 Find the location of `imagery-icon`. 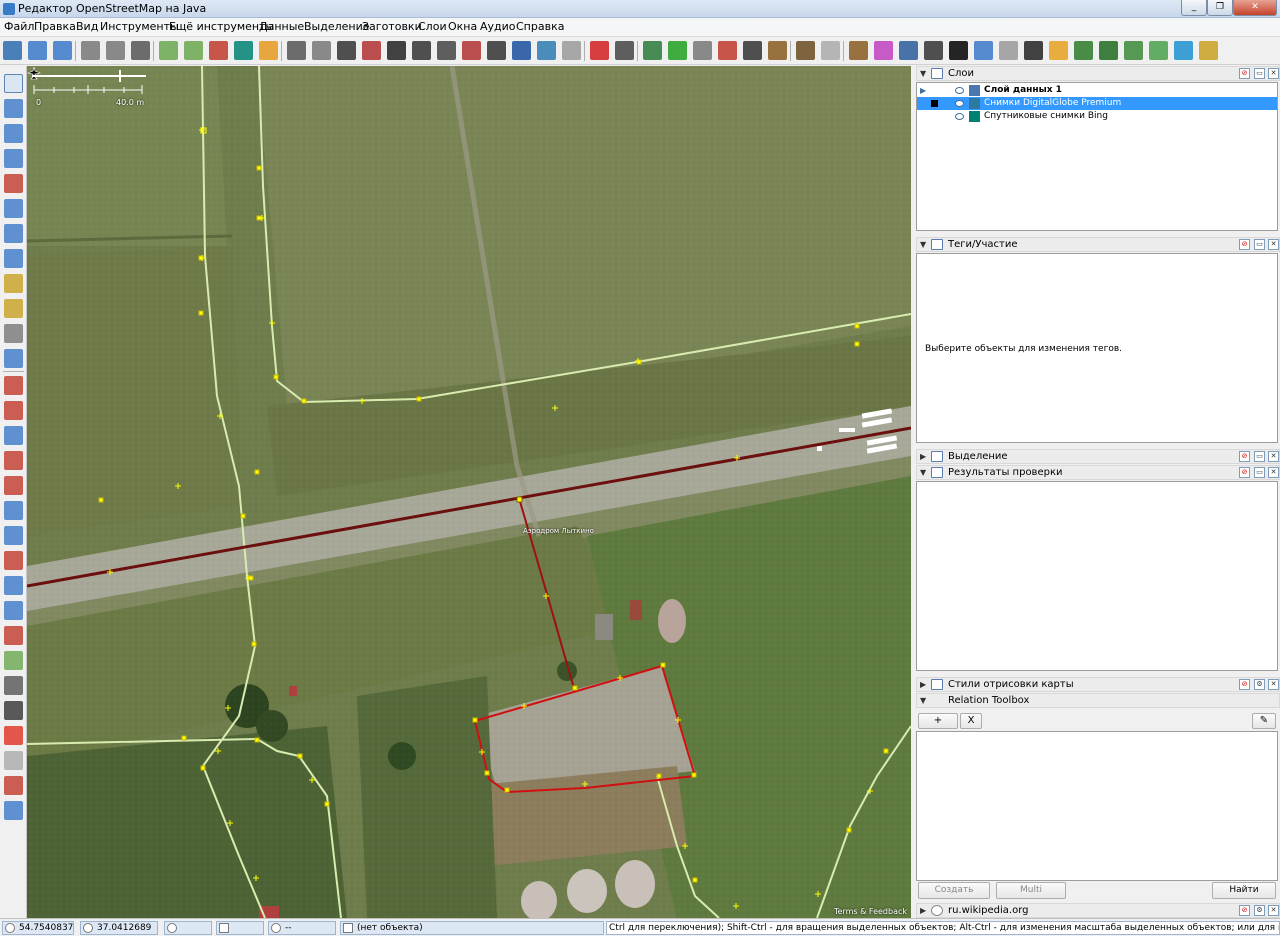

imagery-icon is located at coordinates (193, 50).